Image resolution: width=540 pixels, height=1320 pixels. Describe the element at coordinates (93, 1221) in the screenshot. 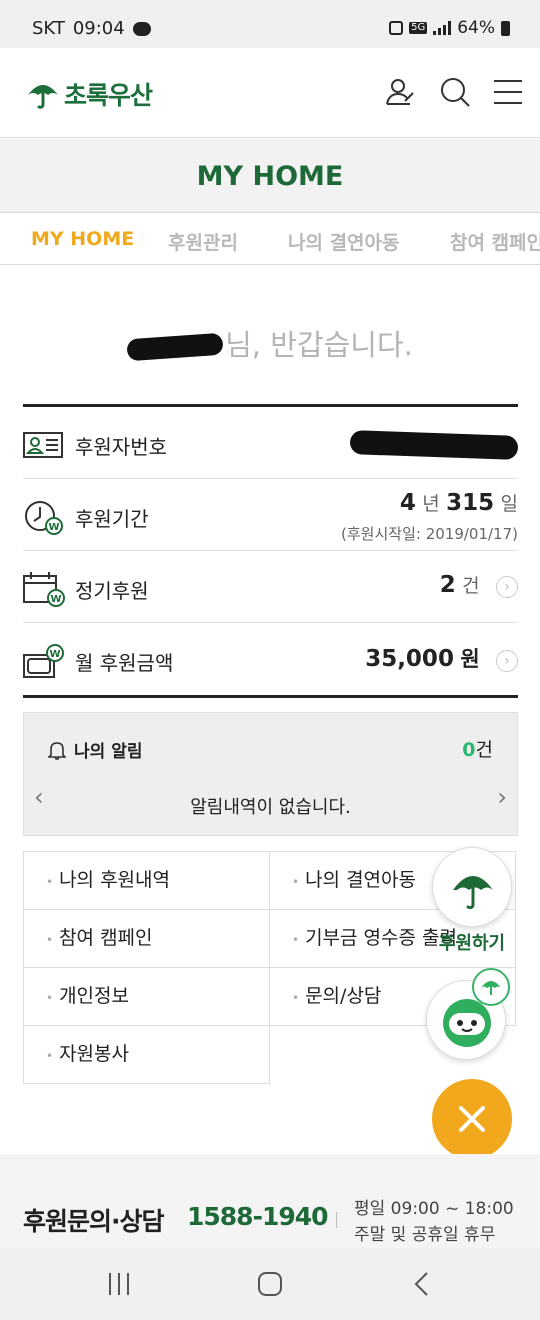

I see `contact-label: 후원문의·상담` at that location.